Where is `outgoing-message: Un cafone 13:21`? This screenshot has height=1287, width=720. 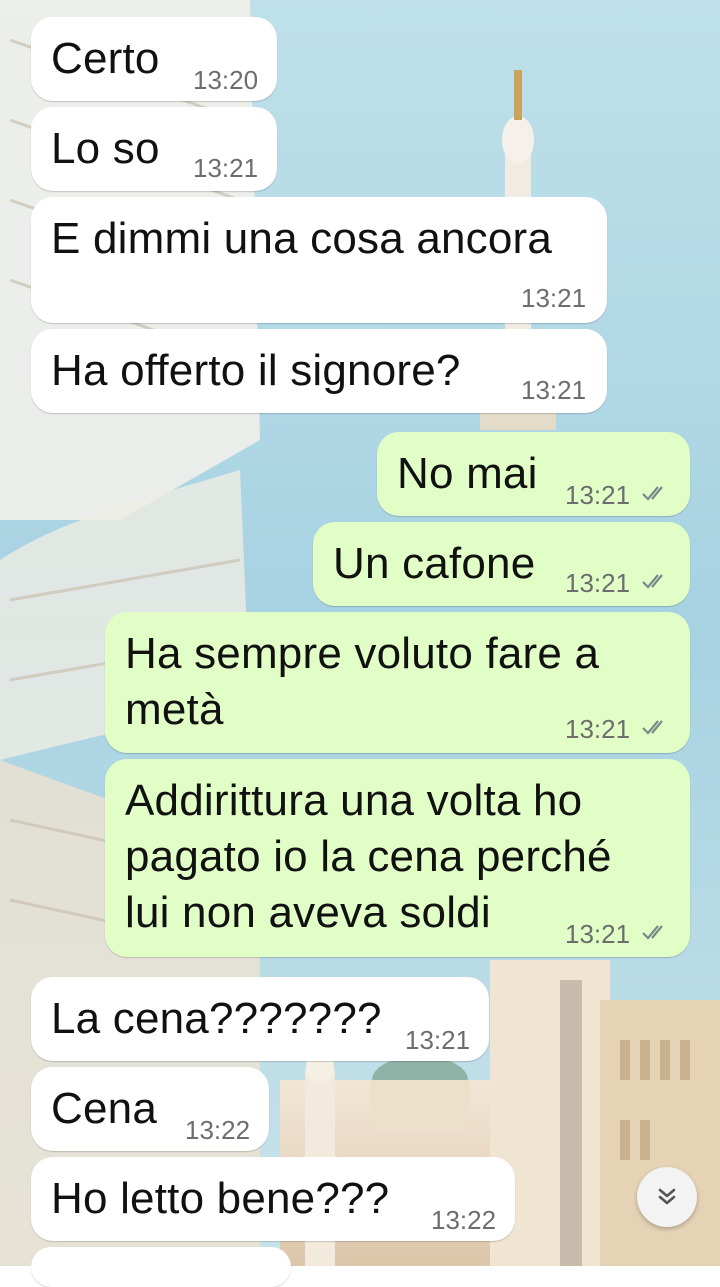
outgoing-message: Un cafone 13:21 is located at coordinates (501, 564).